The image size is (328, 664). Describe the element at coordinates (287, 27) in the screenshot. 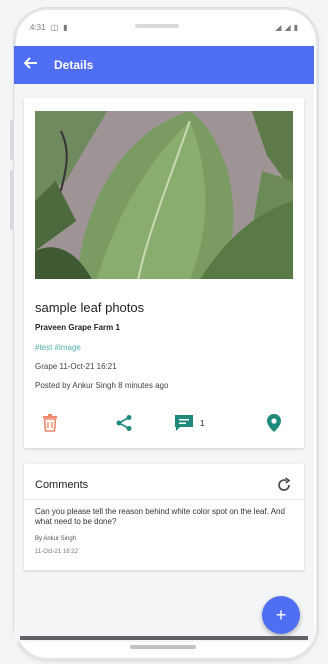

I see `signal-icon: ◢` at that location.